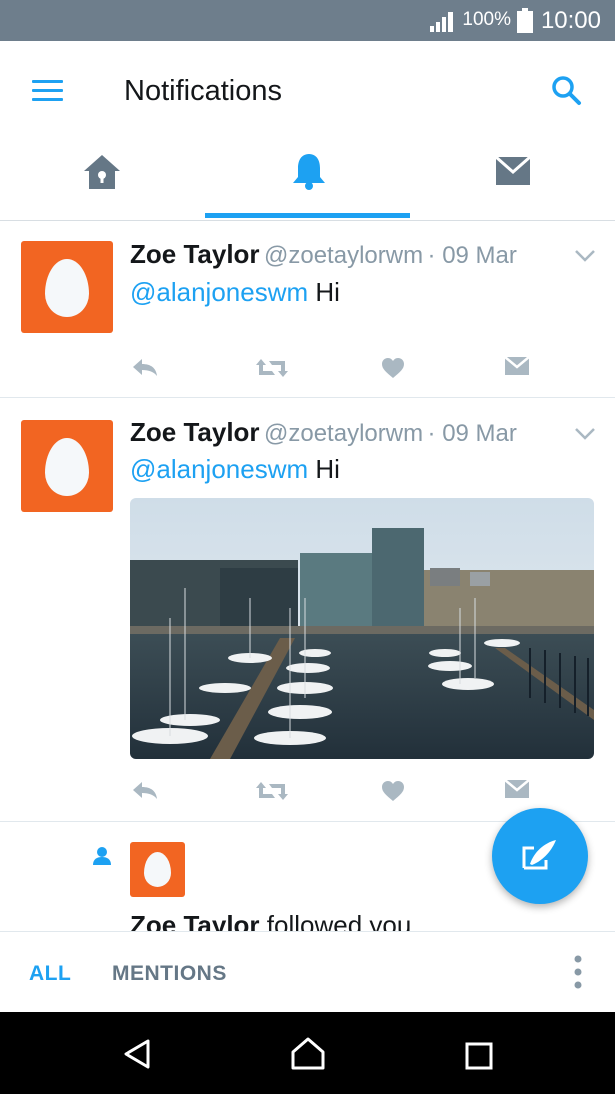  I want to click on recent-apps-icon, so click(479, 1056).